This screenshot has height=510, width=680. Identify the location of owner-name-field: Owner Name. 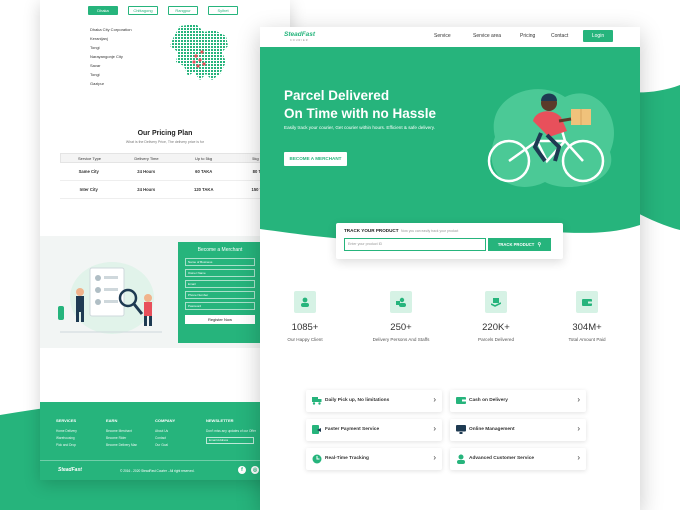
(220, 273).